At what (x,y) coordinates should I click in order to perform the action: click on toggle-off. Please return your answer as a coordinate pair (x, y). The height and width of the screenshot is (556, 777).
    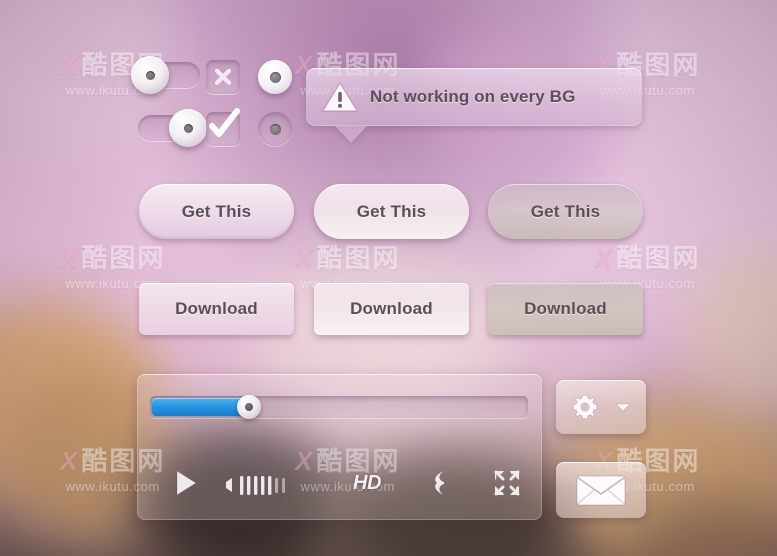
    Looking at the image, I should click on (165, 75).